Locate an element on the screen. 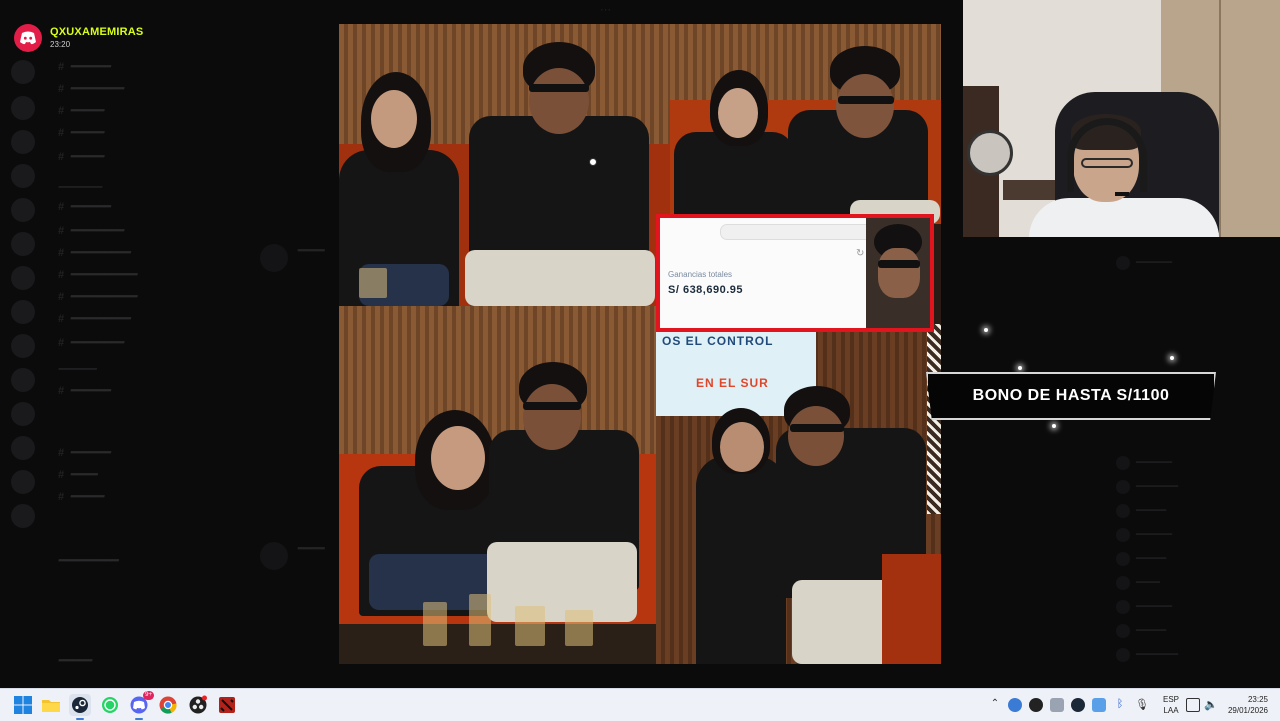 Image resolution: width=1280 pixels, height=721 pixels. headset-icon is located at coordinates (1107, 155).